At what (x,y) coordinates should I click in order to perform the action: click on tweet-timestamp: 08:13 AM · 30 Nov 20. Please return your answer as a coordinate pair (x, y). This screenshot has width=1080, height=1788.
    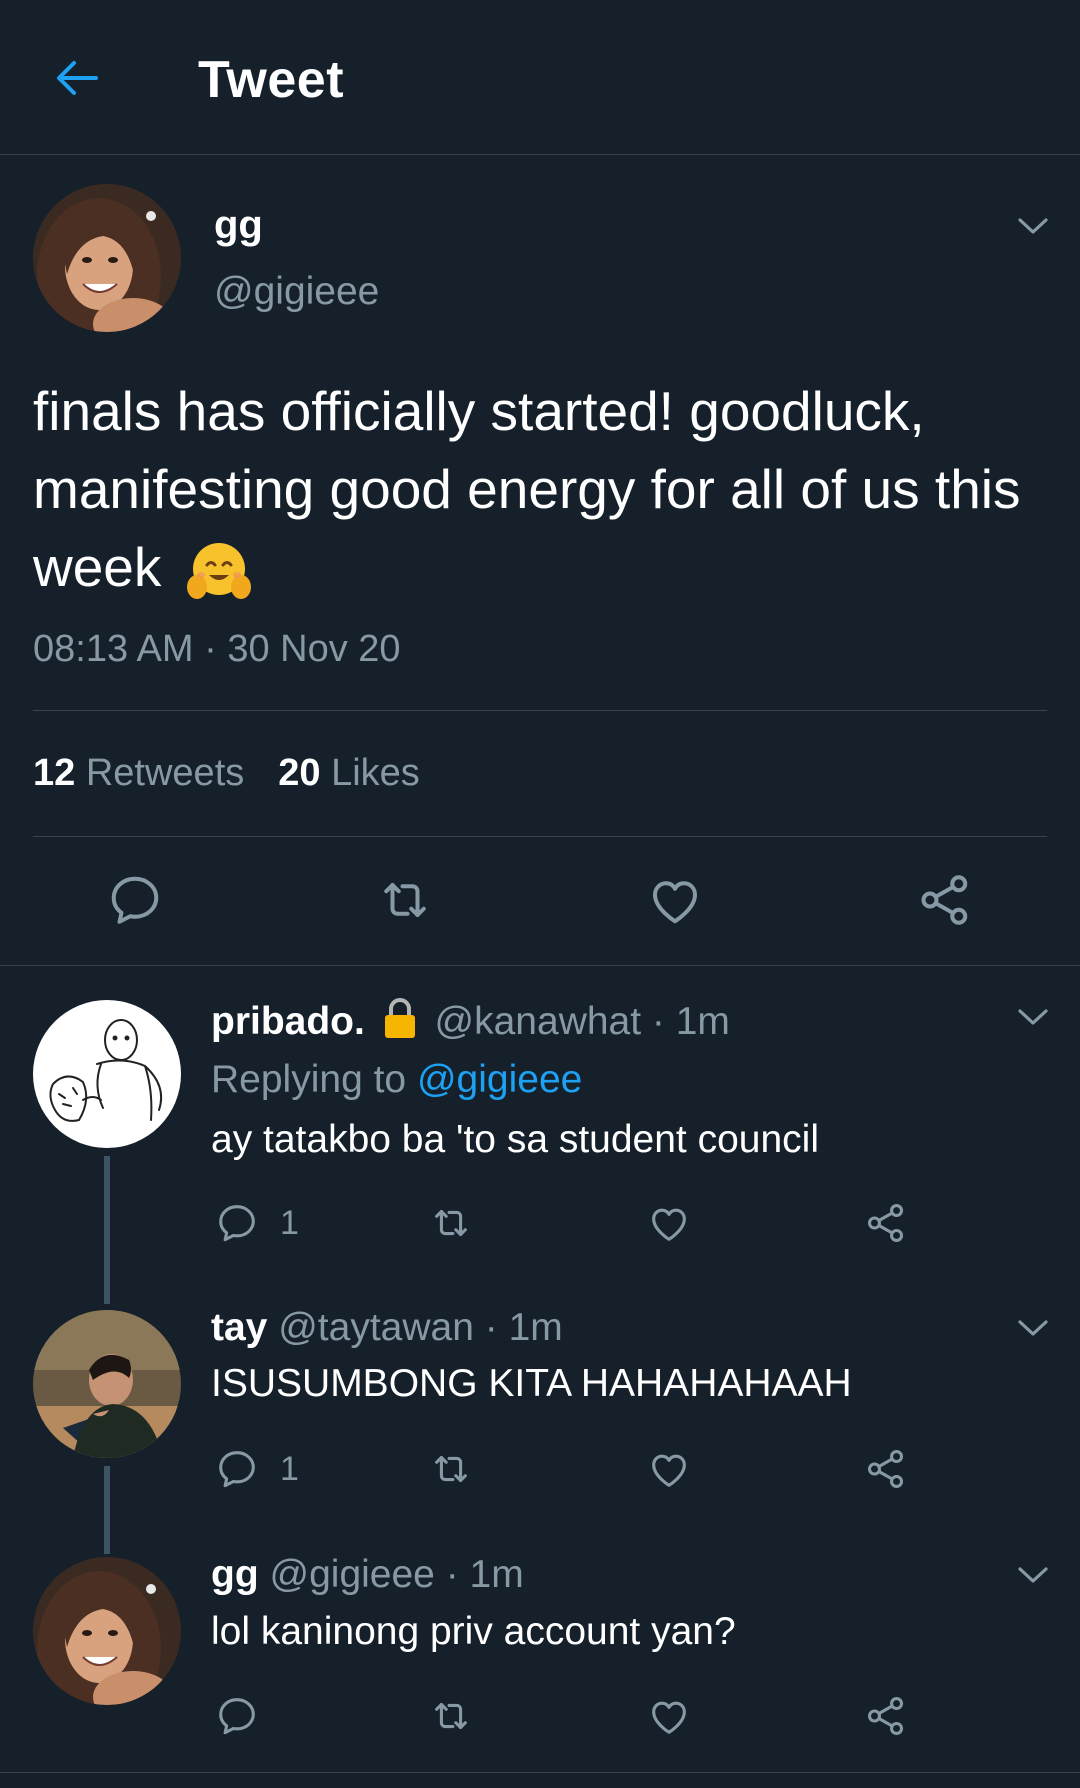
    Looking at the image, I should click on (217, 649).